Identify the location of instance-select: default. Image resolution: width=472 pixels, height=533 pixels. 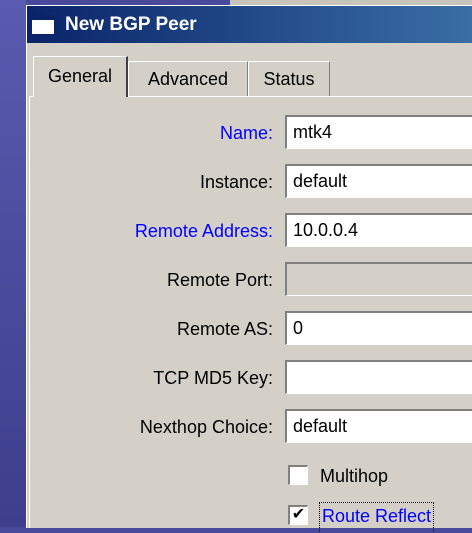
(378, 181).